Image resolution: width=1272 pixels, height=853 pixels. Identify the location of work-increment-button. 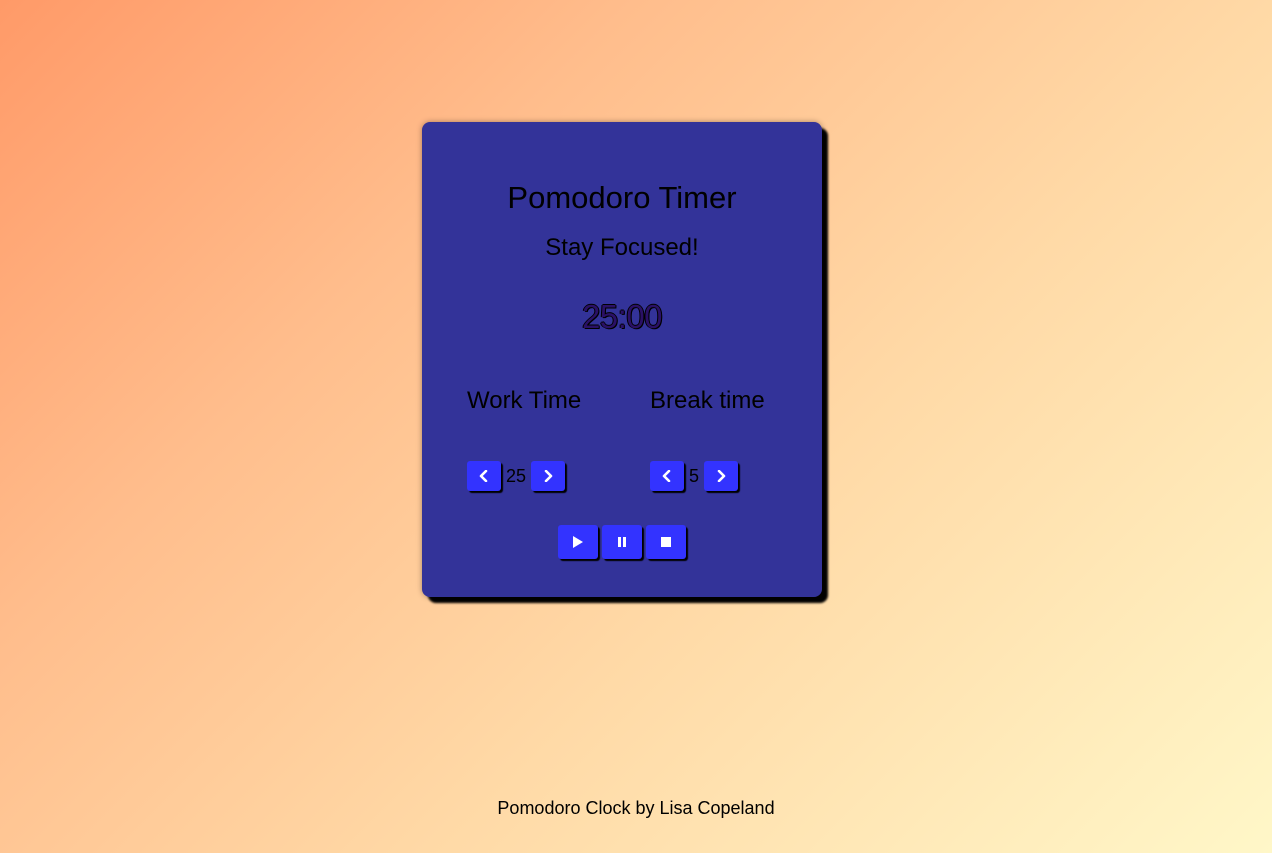
(548, 475).